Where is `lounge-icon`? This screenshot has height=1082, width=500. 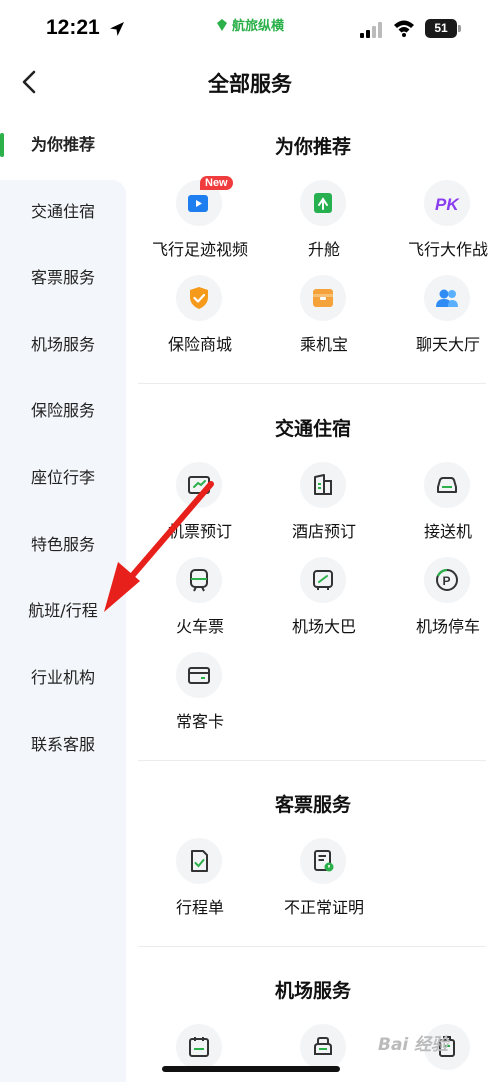
lounge-icon is located at coordinates (323, 1046).